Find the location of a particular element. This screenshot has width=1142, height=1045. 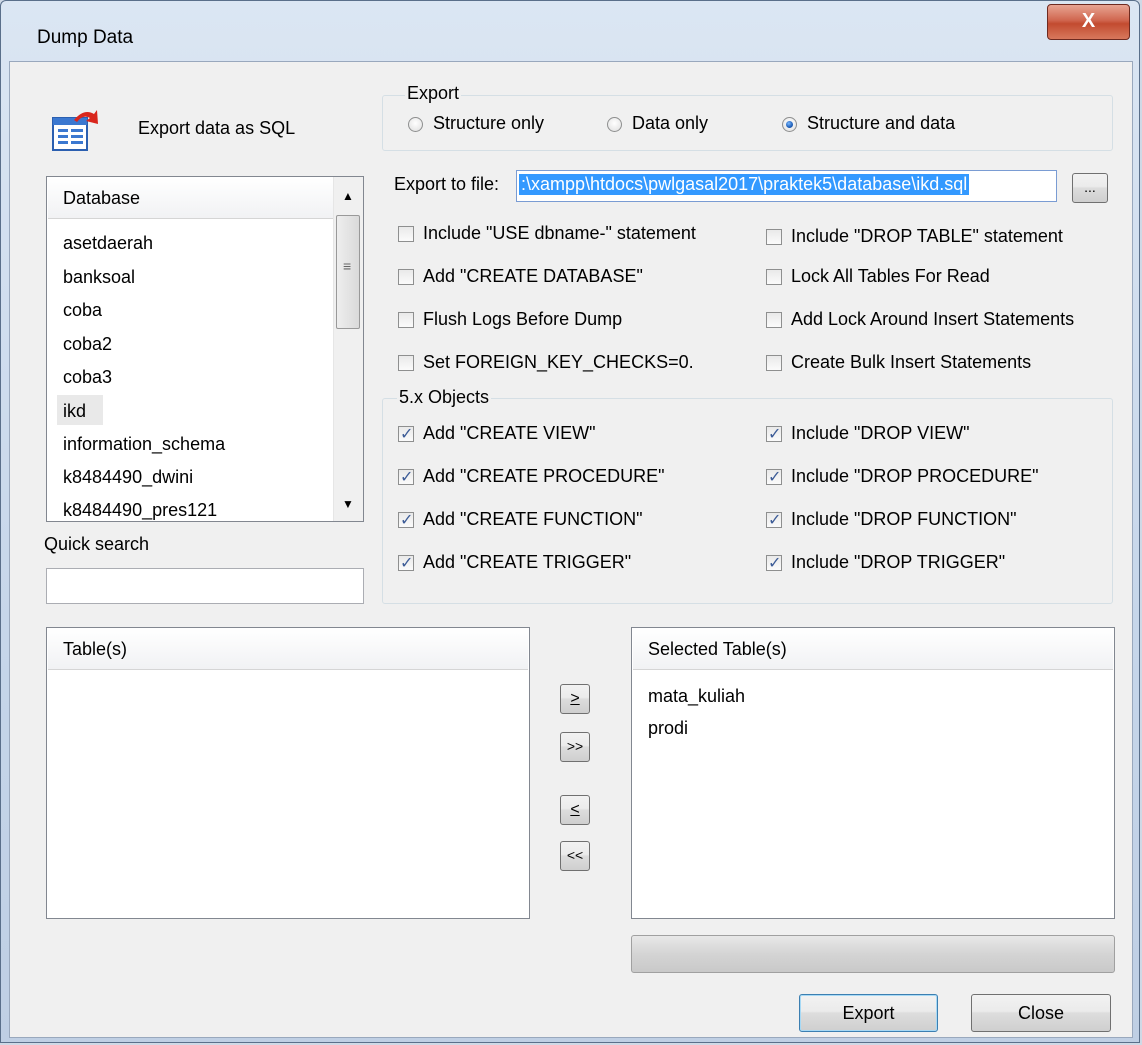

option-create-function: Add "CREATE FUNCTION" is located at coordinates (578, 521).